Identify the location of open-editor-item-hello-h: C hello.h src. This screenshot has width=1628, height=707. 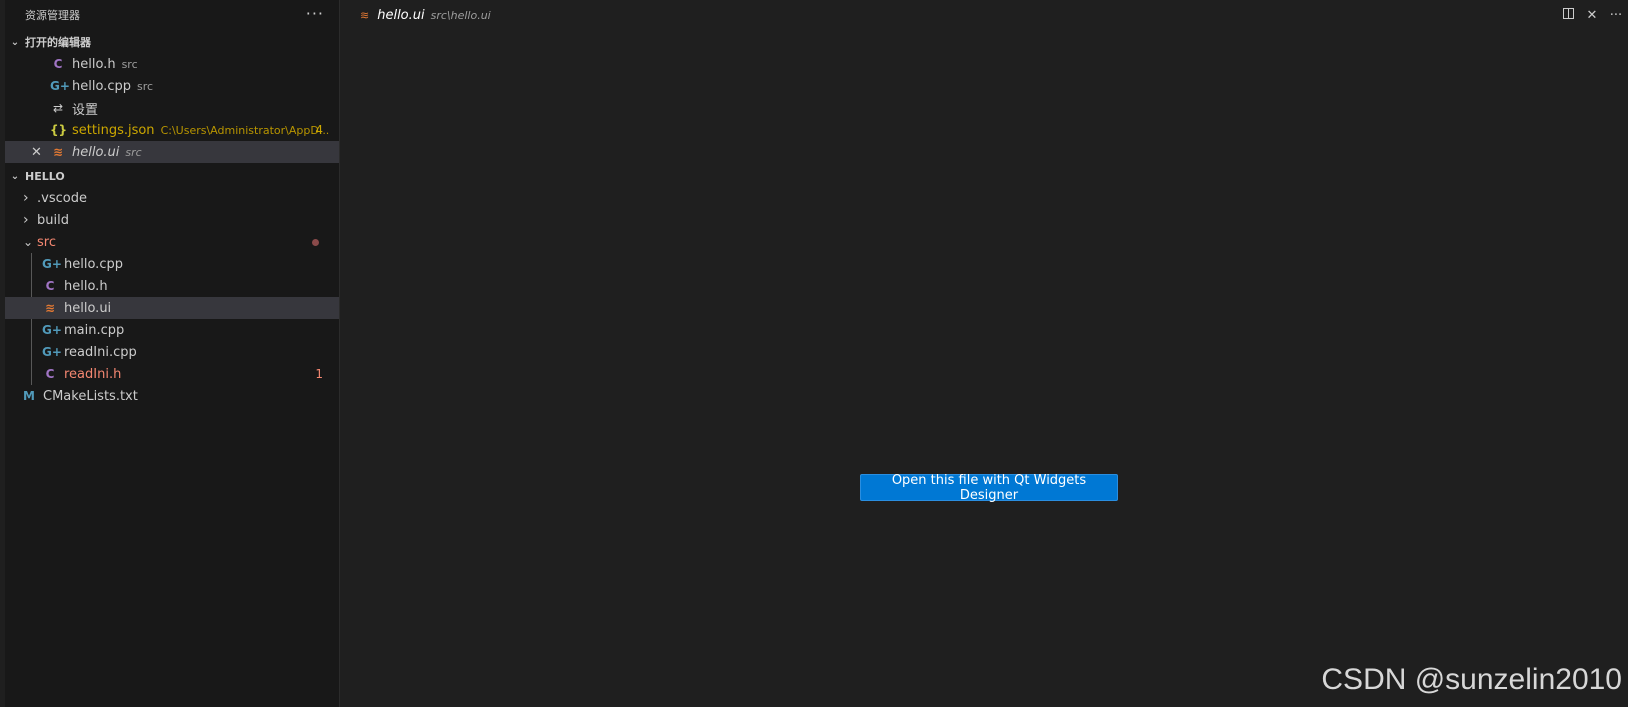
(172, 64).